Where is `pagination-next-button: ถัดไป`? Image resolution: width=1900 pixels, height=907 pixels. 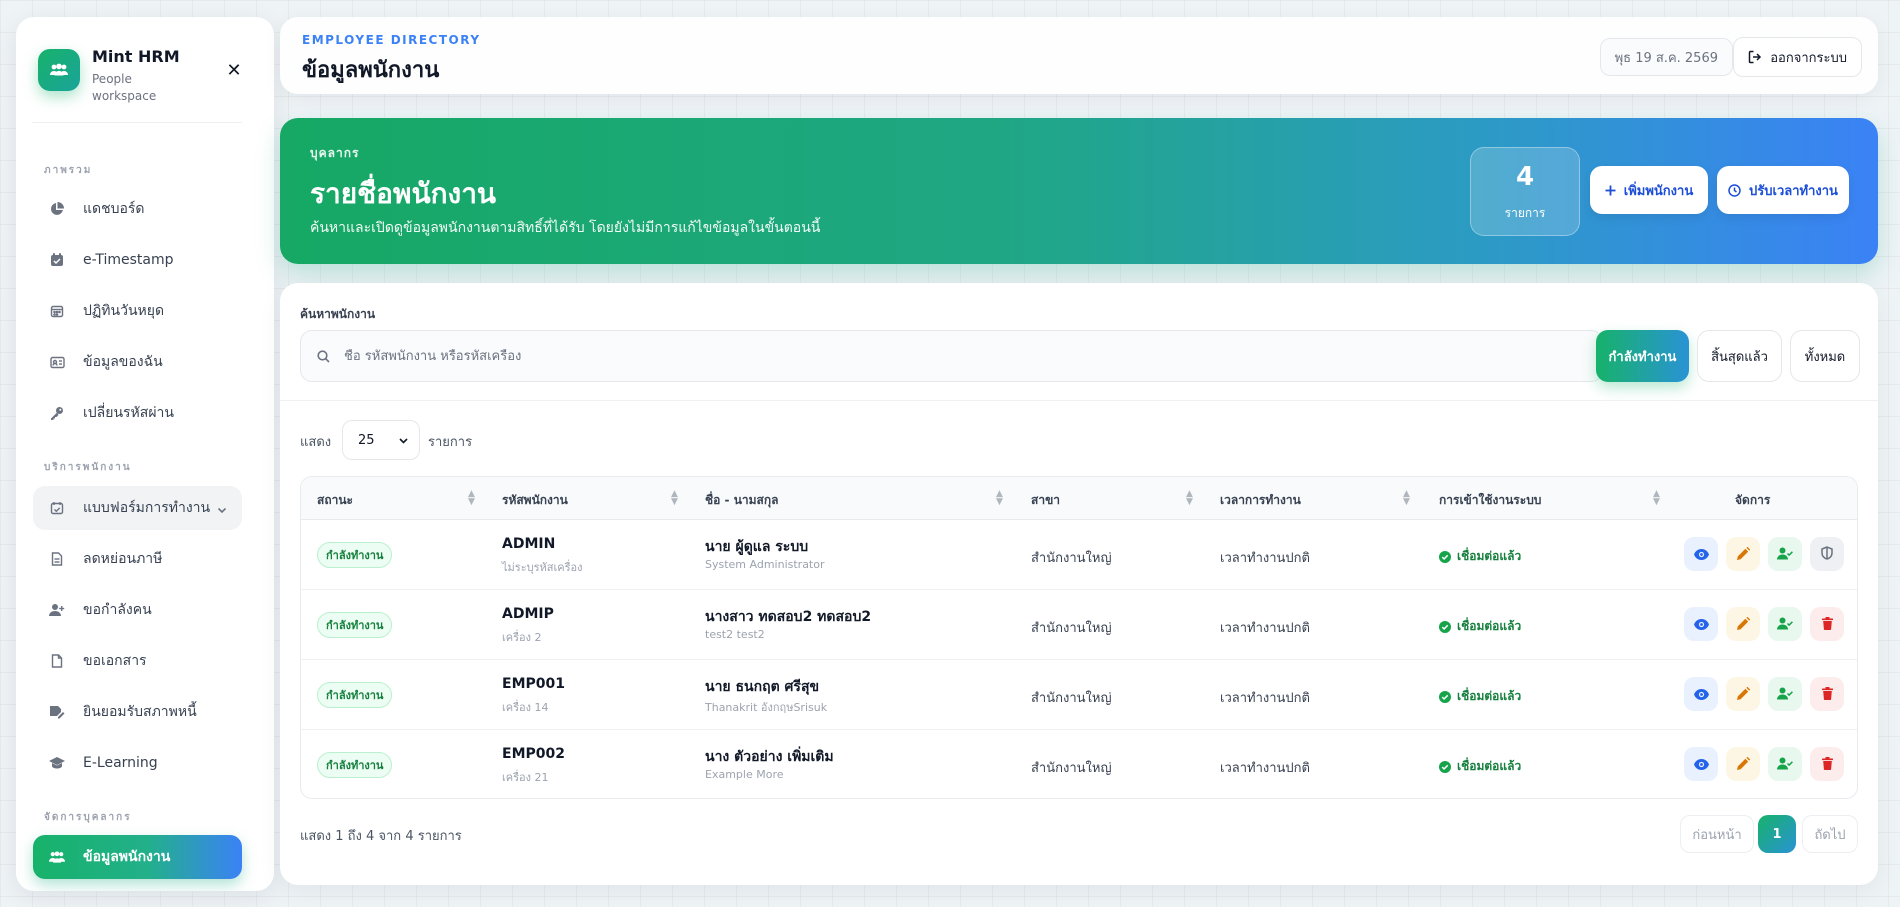
pagination-next-button: ถัดไป is located at coordinates (1830, 834).